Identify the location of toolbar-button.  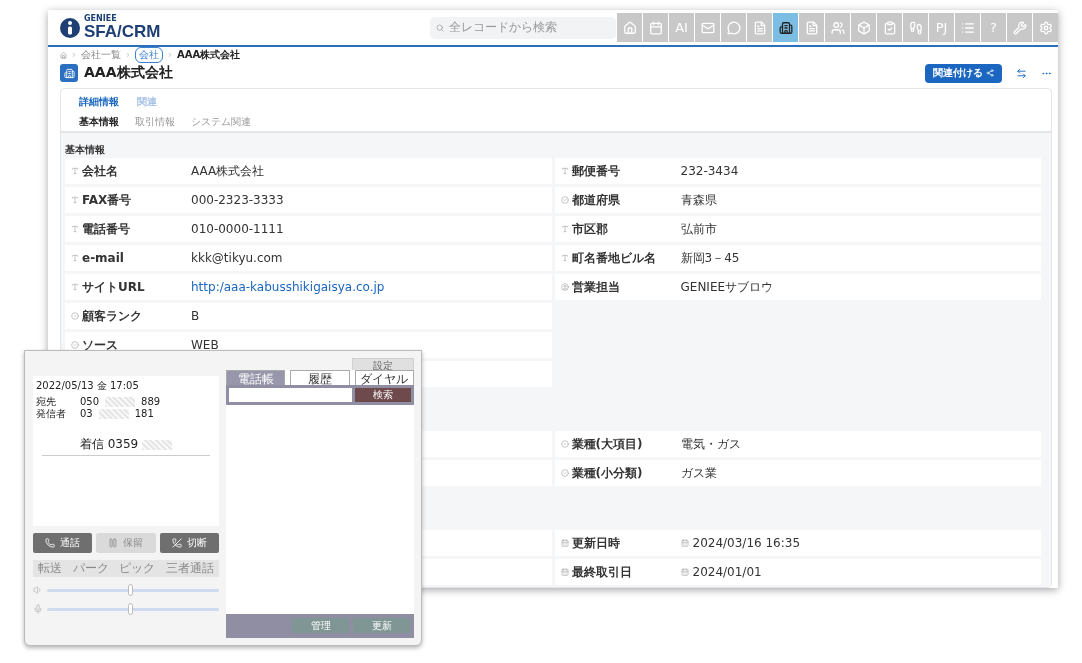
(785, 27).